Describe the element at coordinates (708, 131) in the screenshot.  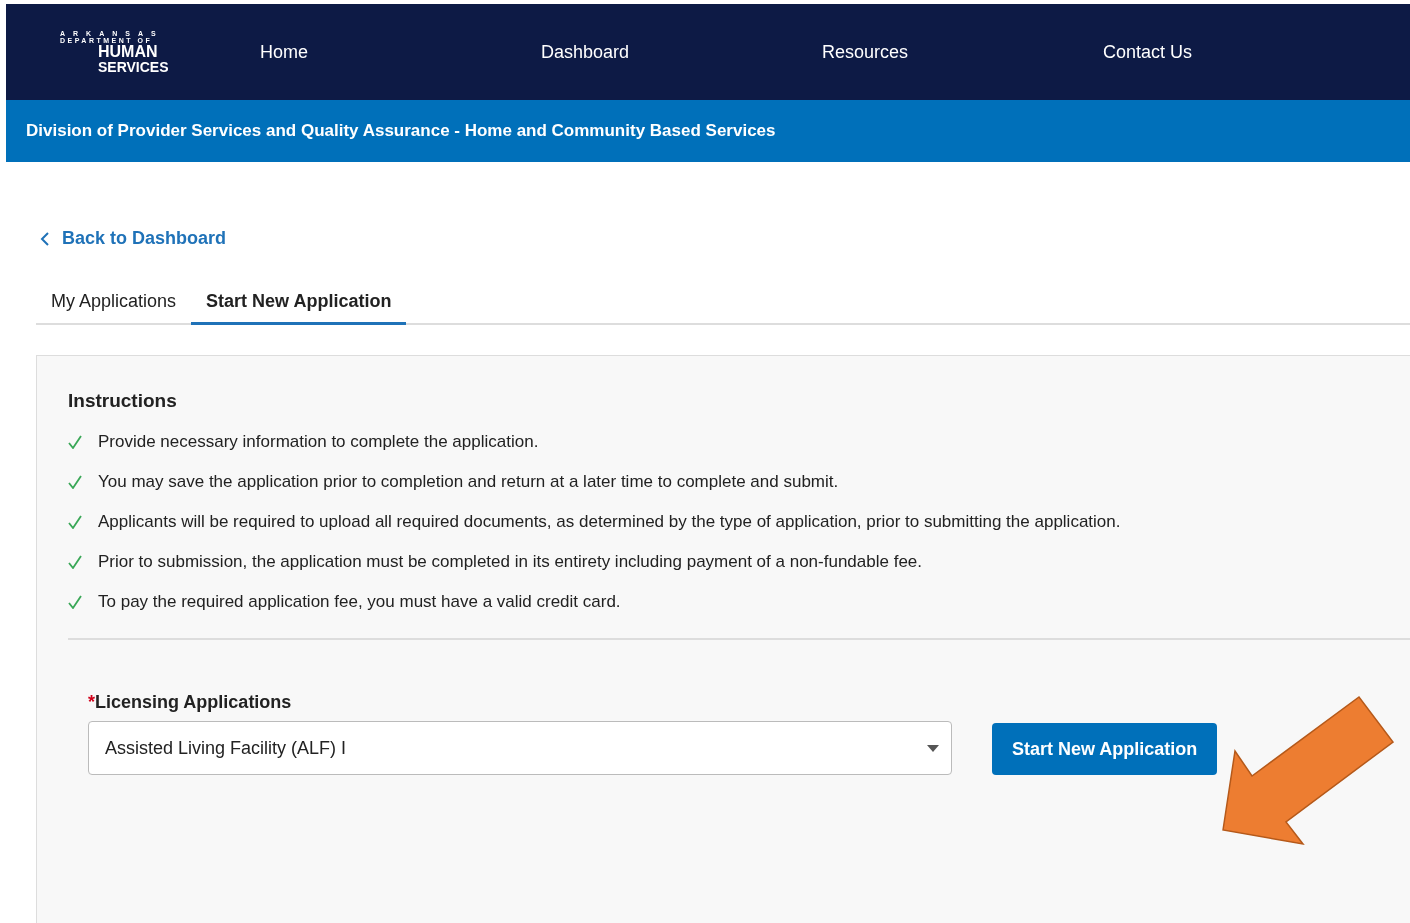
I see `division-banner: Division of Provider Services and Quality Assurance - Home and Community Based Services` at that location.